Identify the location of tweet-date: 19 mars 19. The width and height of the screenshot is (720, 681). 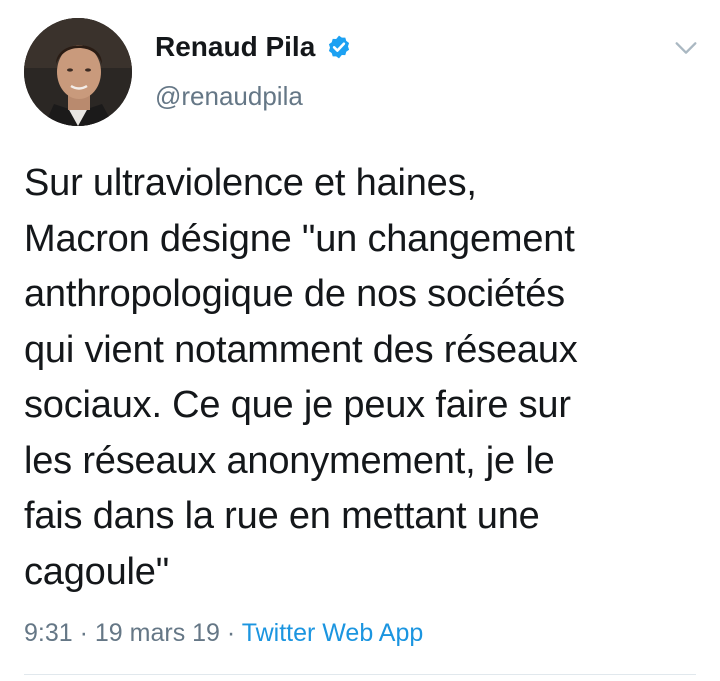
(157, 633).